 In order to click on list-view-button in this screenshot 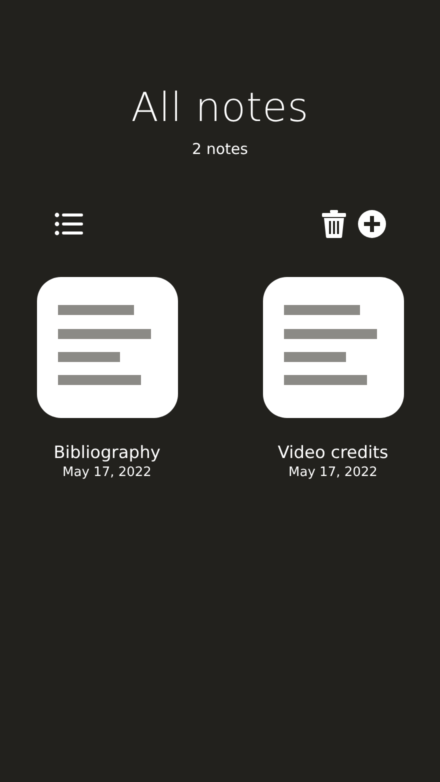, I will do `click(69, 223)`.